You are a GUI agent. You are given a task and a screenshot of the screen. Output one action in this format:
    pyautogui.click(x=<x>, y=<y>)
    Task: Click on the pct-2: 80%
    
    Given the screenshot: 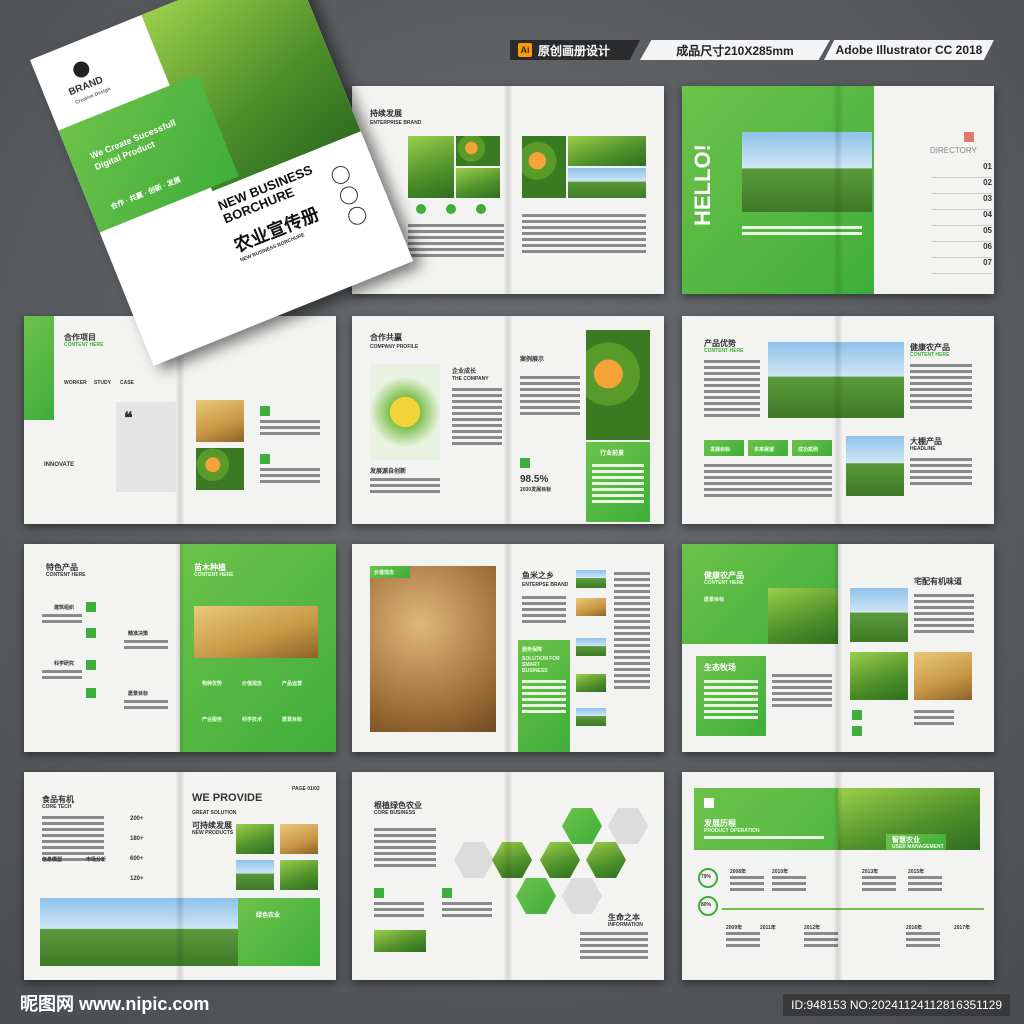 What is the action you would take?
    pyautogui.click(x=706, y=905)
    